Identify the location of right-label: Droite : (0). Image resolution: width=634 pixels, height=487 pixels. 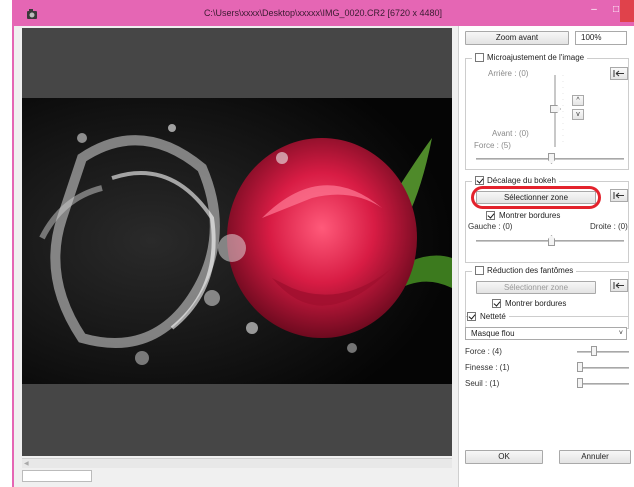
(609, 226).